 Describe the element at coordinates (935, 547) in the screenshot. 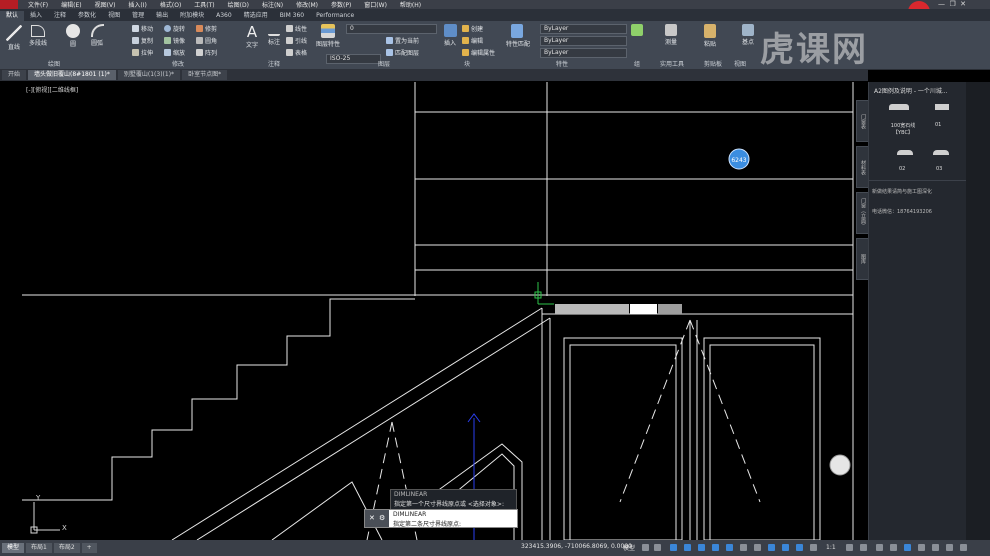

I see `hardware-acceleration-icon` at that location.